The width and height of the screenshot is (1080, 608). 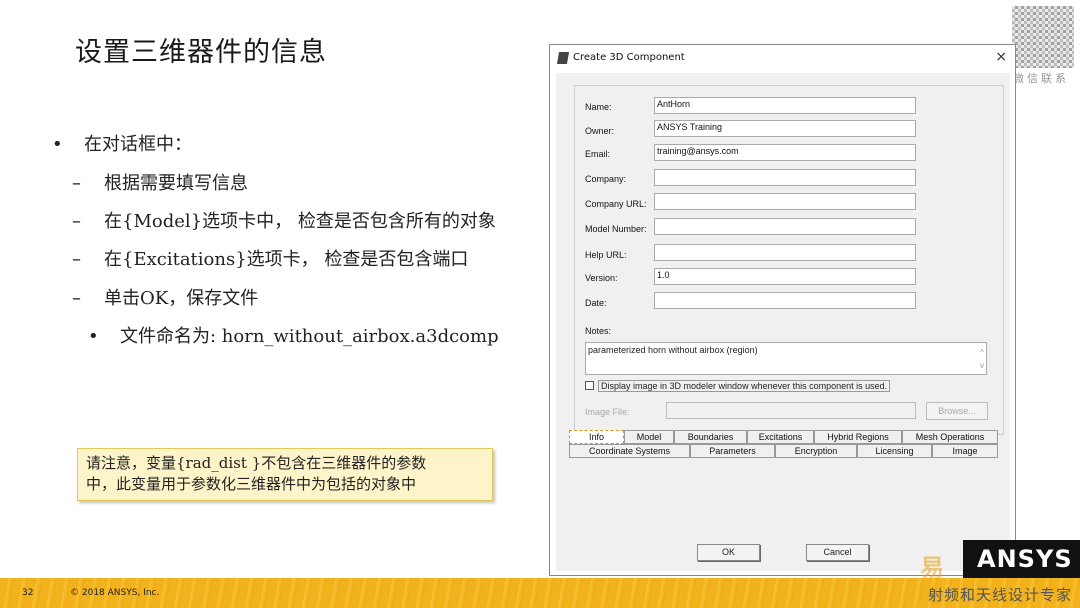 I want to click on dialog-title: Create 3D Component, so click(x=629, y=57).